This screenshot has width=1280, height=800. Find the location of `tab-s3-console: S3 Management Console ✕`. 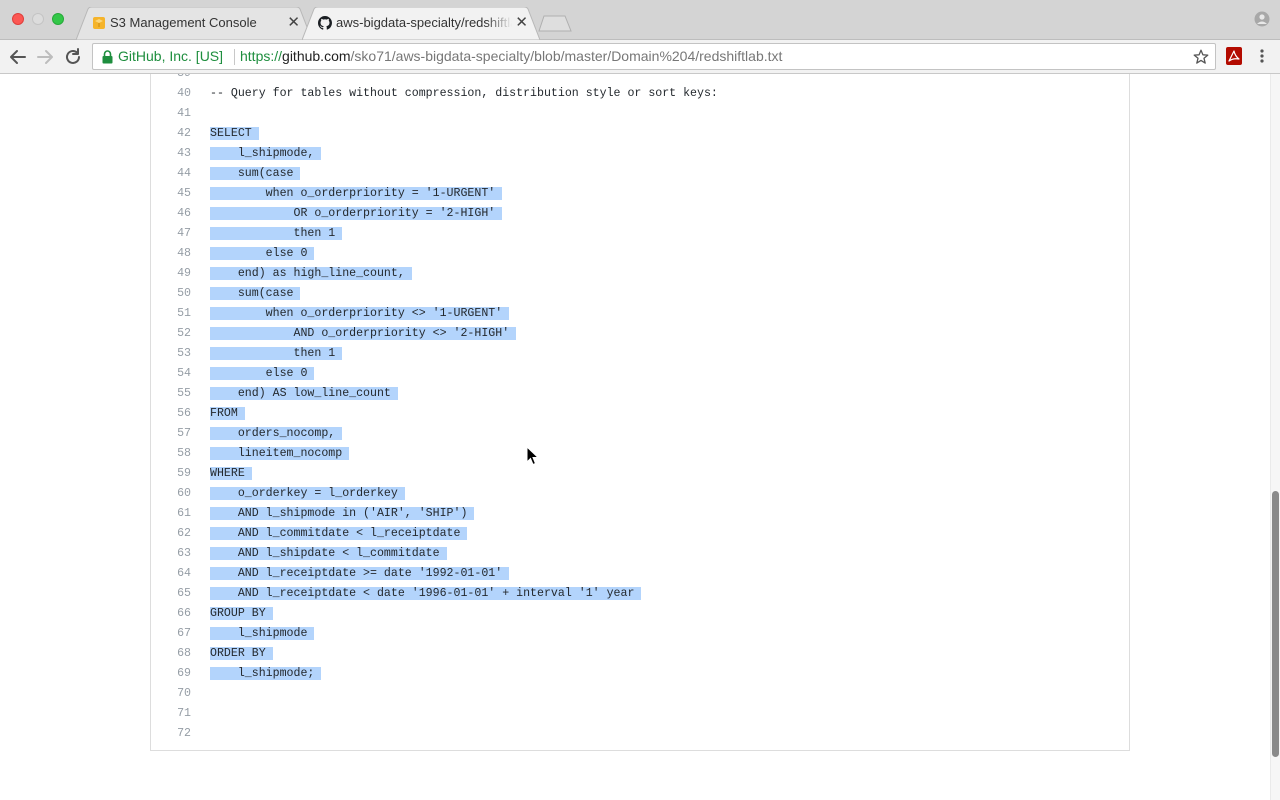

tab-s3-console: S3 Management Console ✕ is located at coordinates (194, 23).